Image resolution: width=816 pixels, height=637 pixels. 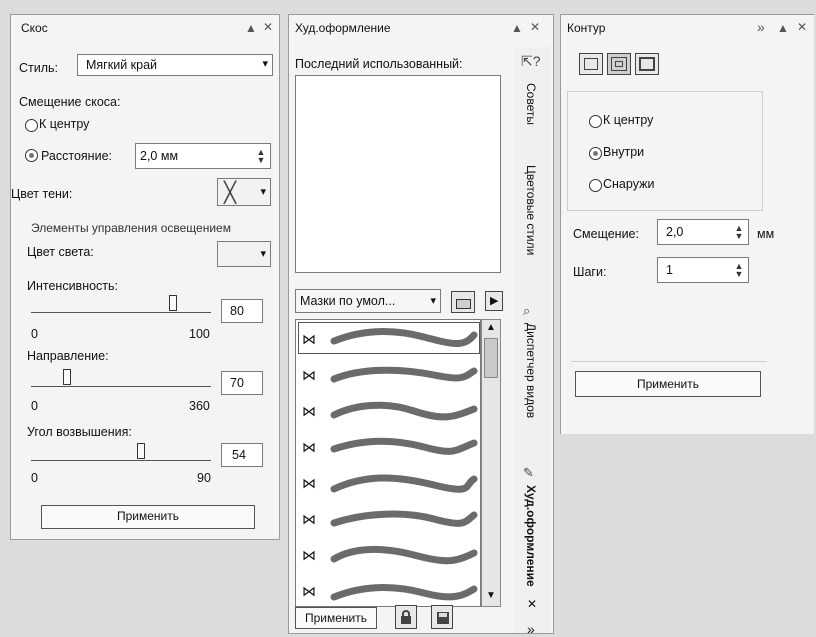 What do you see at coordinates (34, 28) in the screenshot?
I see `bevel-title: Скос` at bounding box center [34, 28].